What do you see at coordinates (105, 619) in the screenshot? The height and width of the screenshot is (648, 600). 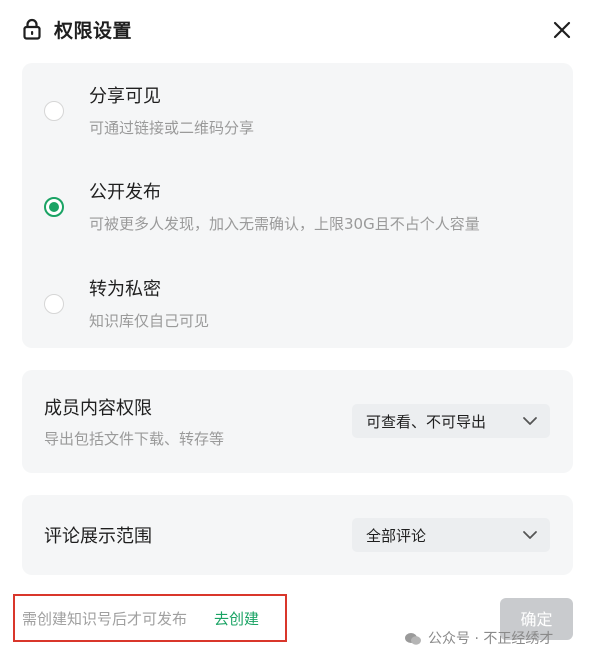 I see `publish-notice-text: 需创建知识号后才可发布` at bounding box center [105, 619].